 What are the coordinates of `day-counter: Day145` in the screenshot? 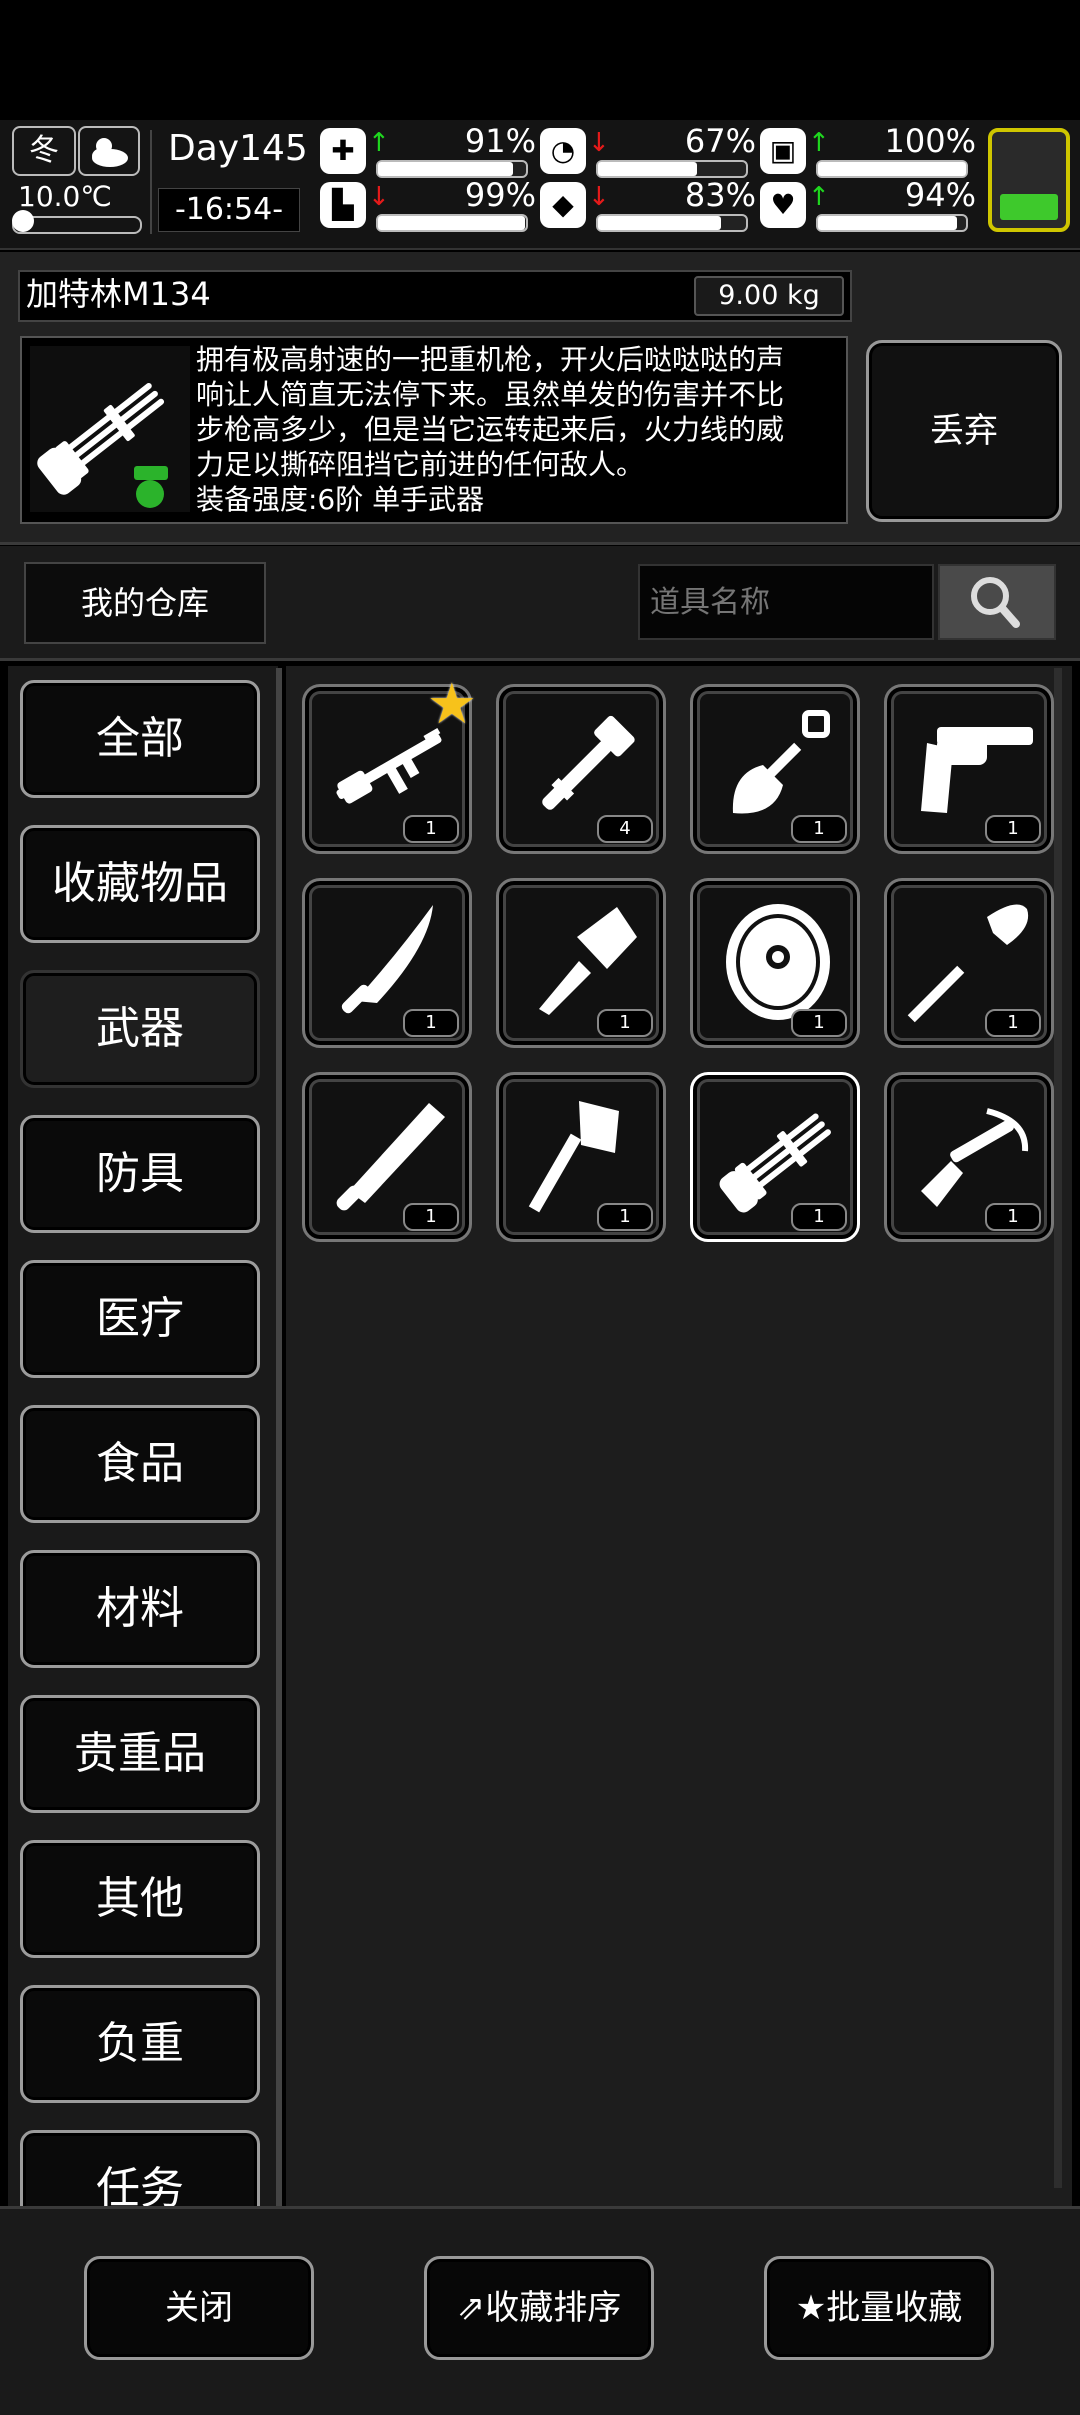 It's located at (238, 148).